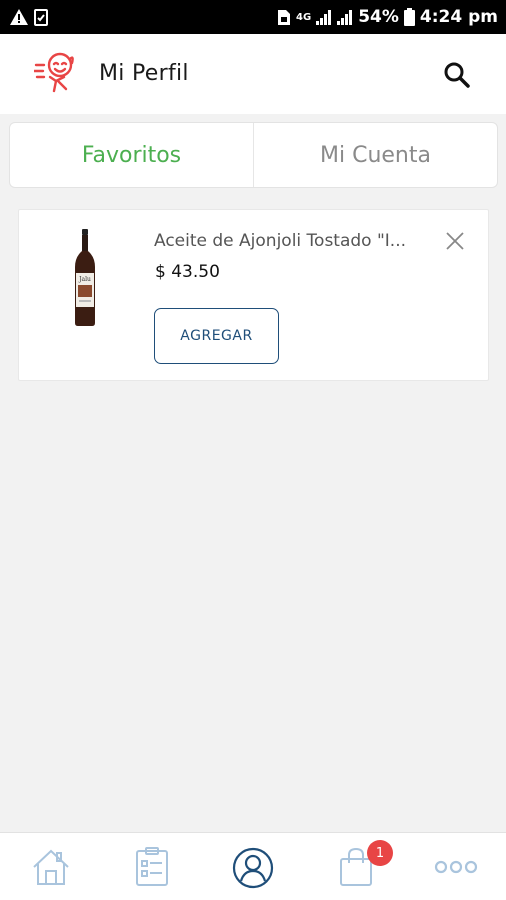 This screenshot has height=900, width=506. What do you see at coordinates (458, 17) in the screenshot?
I see `clock: 4:24 pm` at bounding box center [458, 17].